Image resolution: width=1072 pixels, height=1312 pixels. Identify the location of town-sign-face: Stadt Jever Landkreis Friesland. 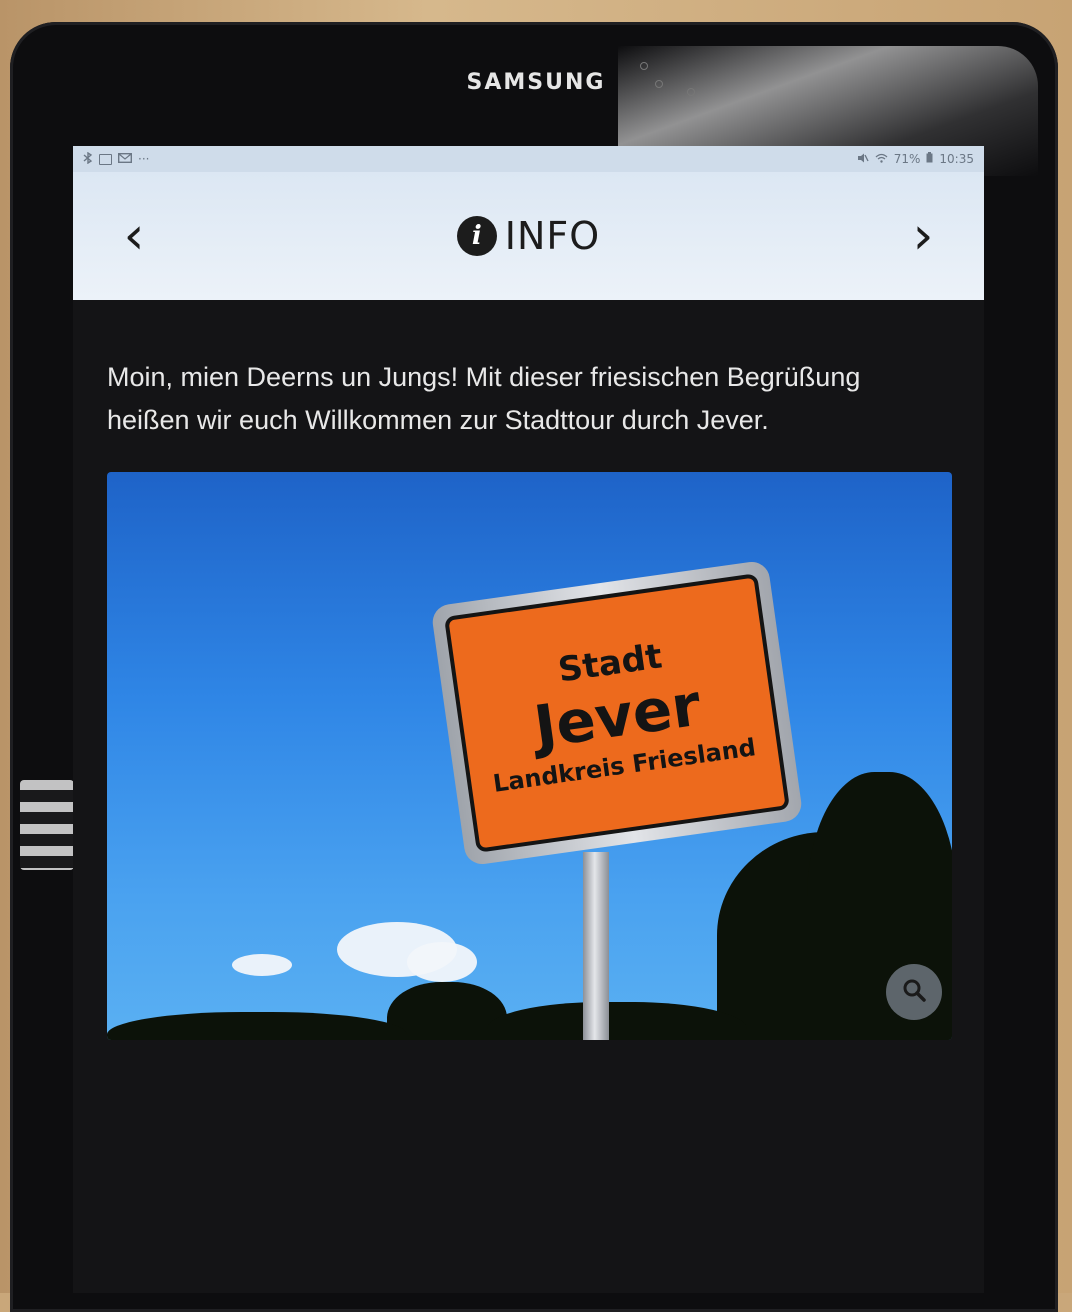
(617, 713).